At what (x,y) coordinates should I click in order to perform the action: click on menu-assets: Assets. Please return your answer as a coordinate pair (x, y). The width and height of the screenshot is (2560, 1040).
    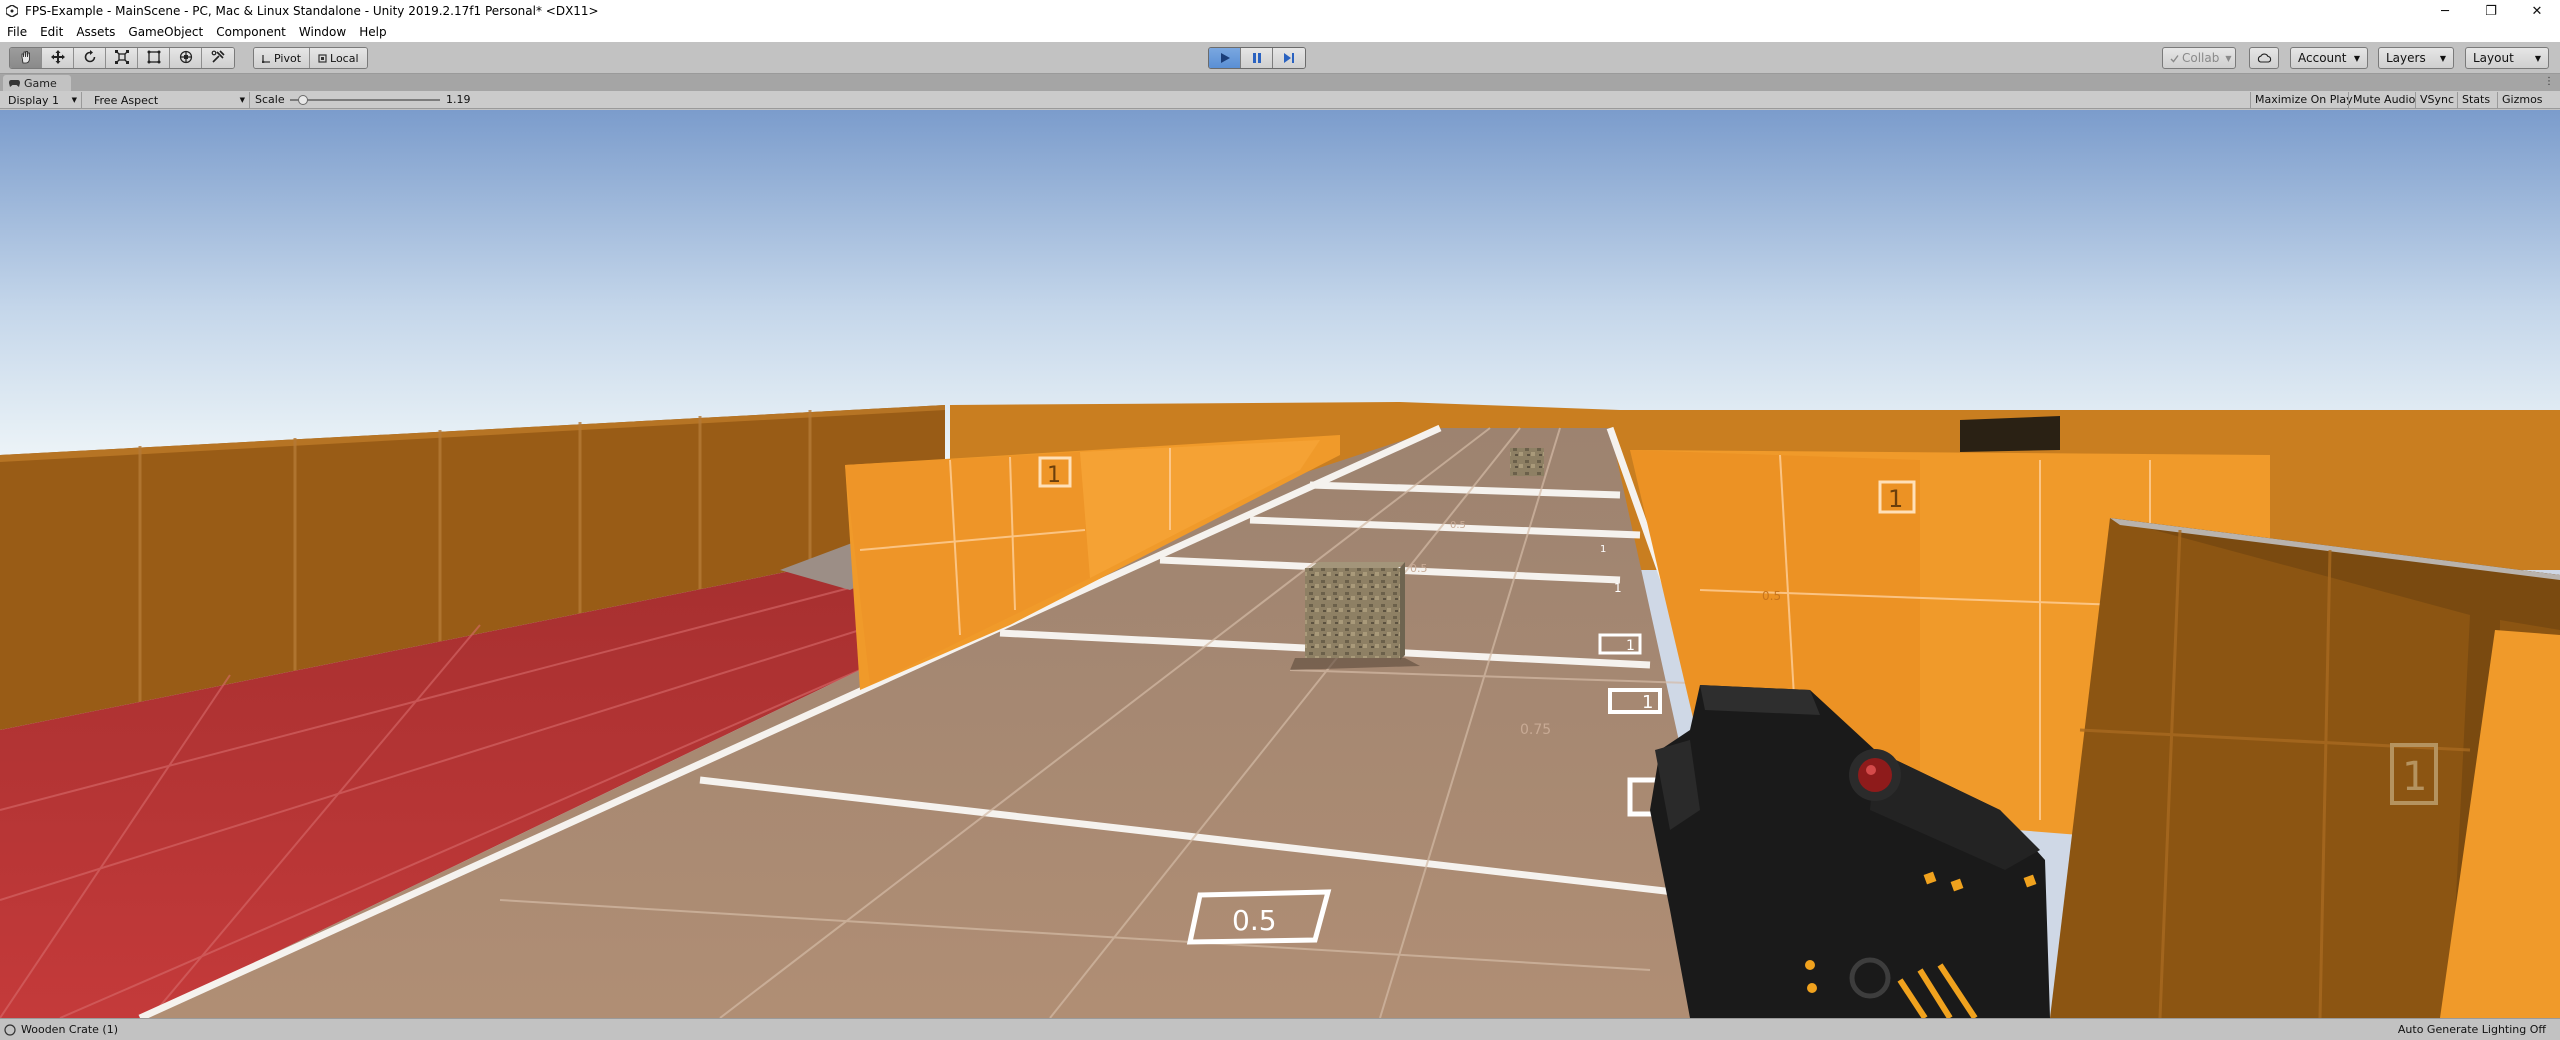
    Looking at the image, I should click on (95, 32).